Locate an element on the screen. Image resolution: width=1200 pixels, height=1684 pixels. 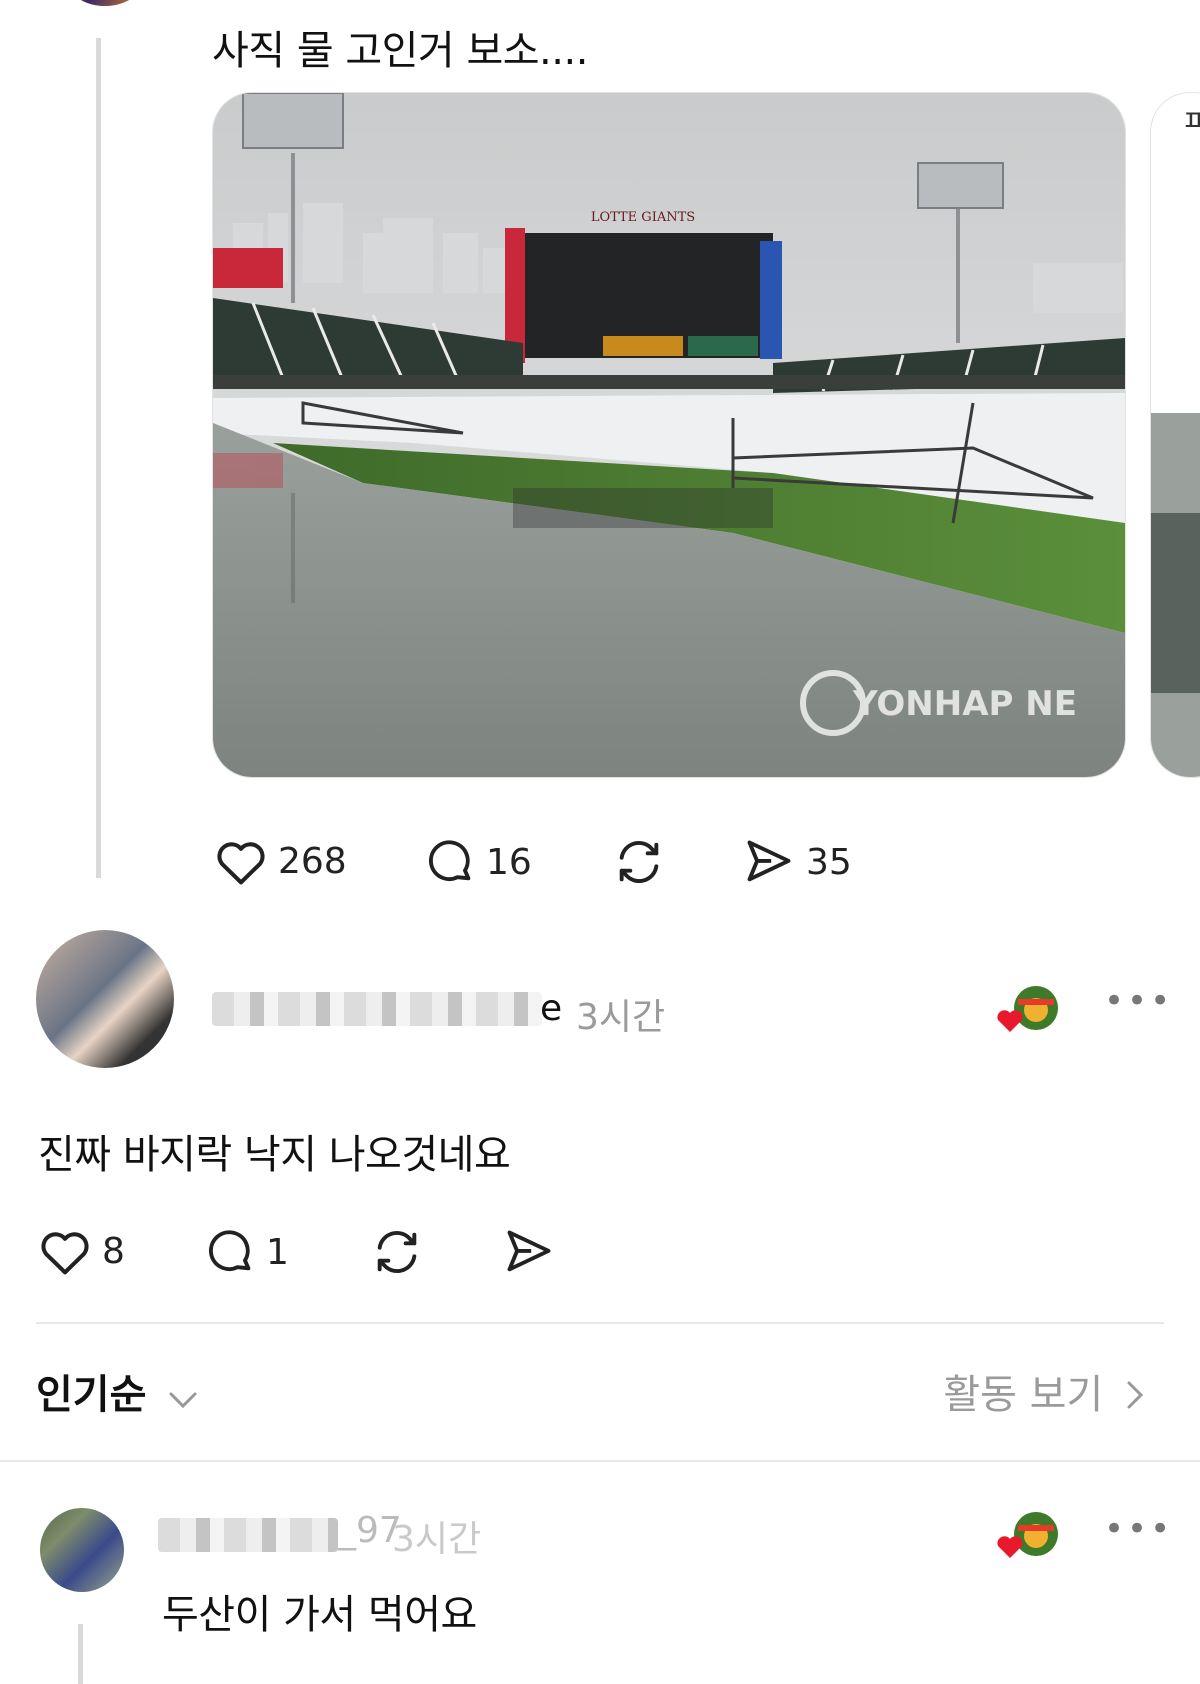
chevron-right-icon is located at coordinates (1135, 1397).